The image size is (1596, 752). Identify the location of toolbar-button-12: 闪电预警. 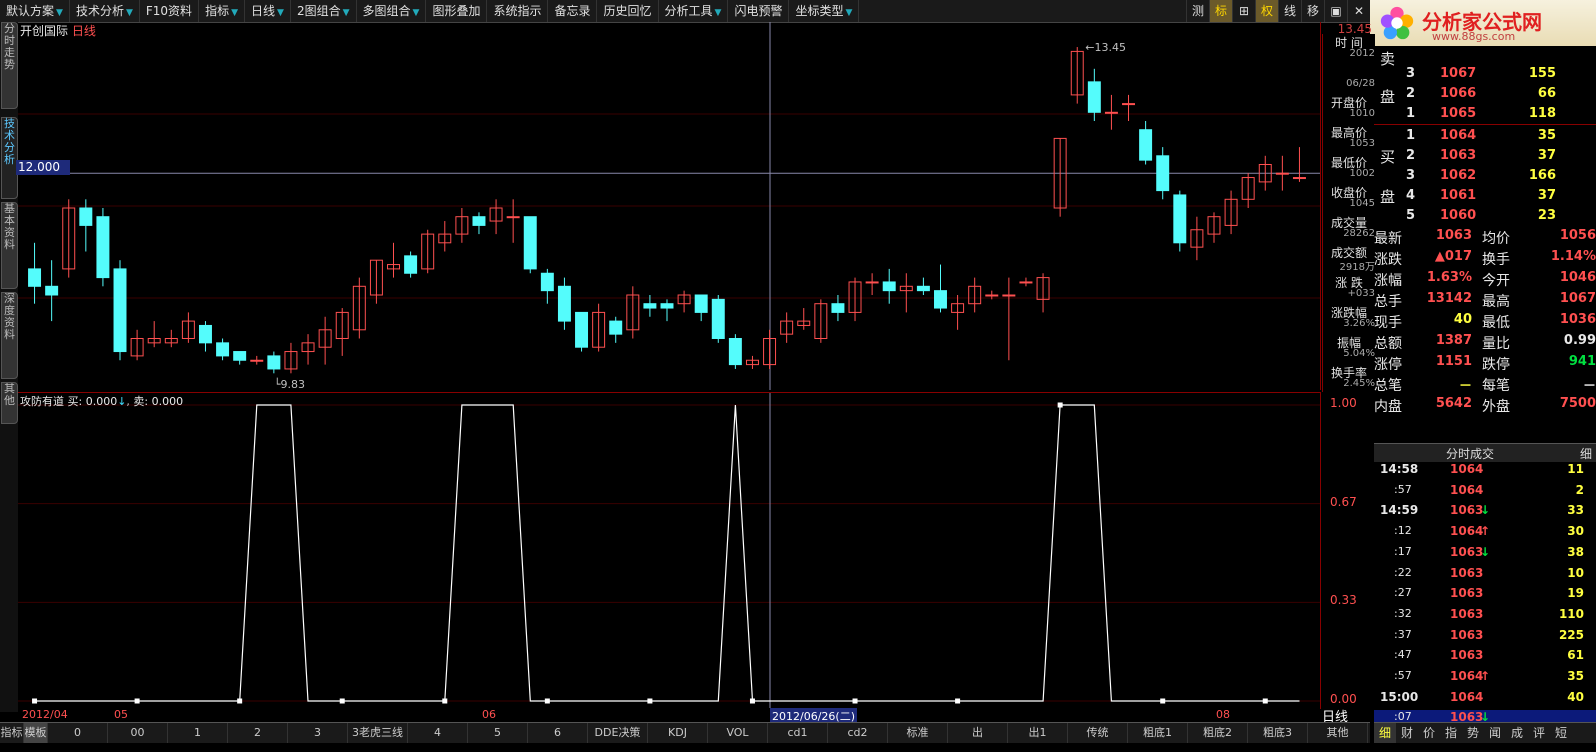
(759, 11).